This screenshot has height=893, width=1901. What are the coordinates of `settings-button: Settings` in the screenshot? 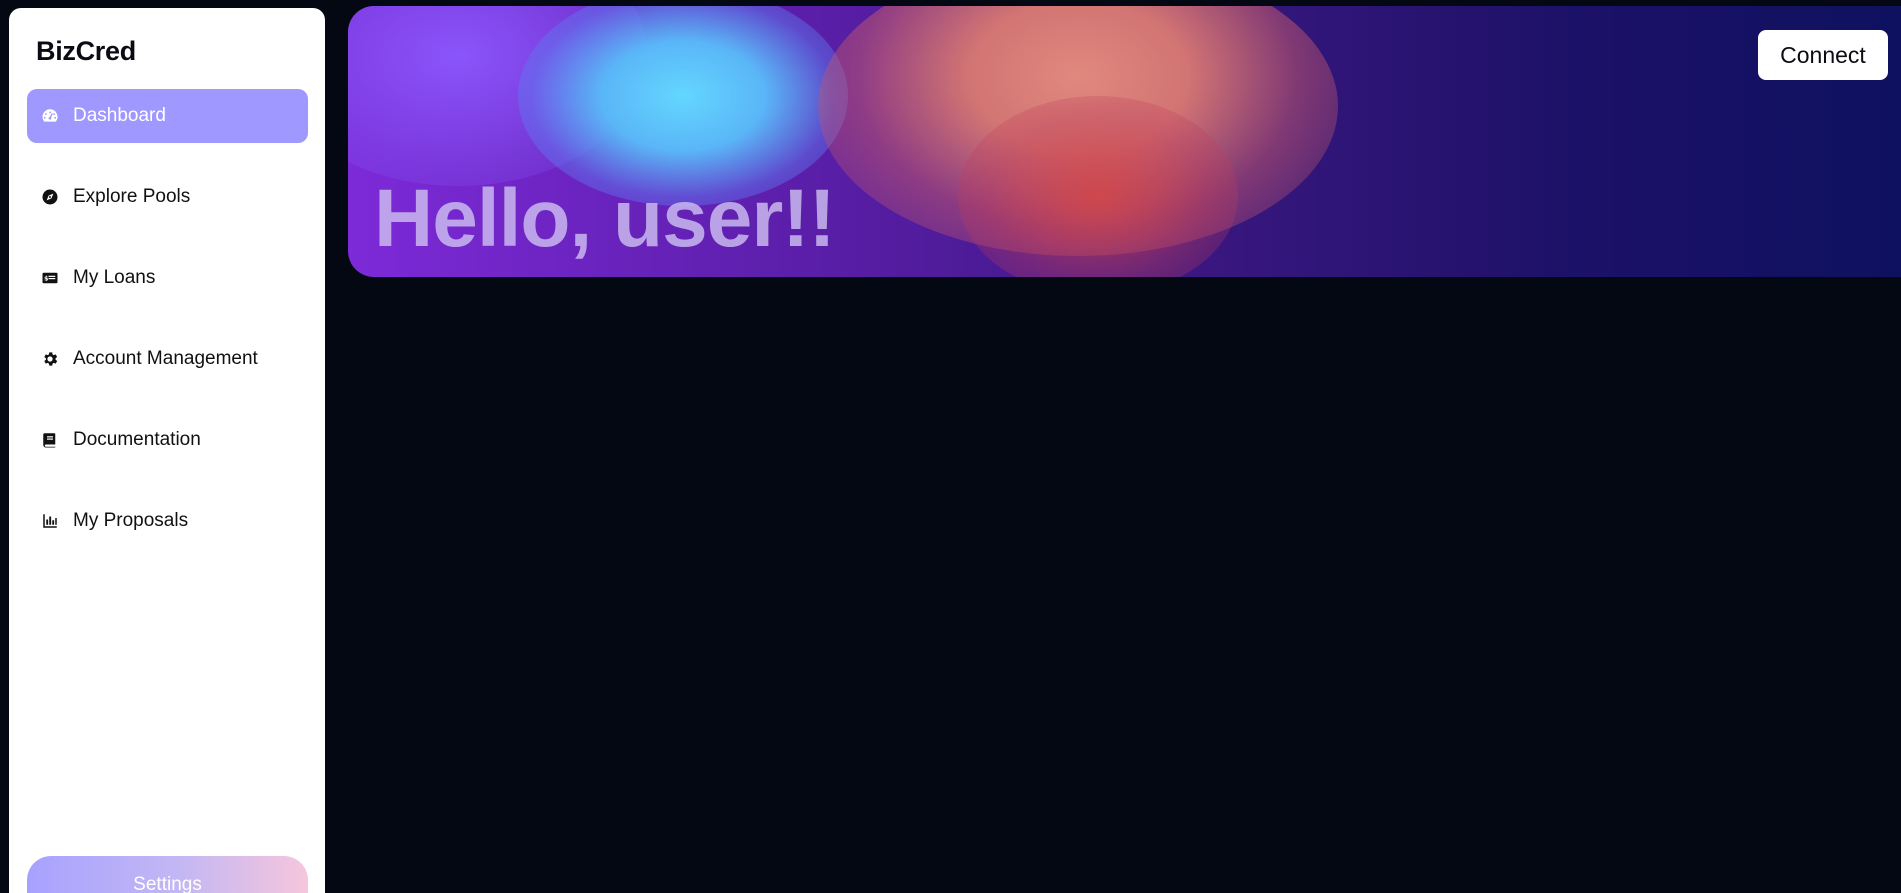 It's located at (167, 874).